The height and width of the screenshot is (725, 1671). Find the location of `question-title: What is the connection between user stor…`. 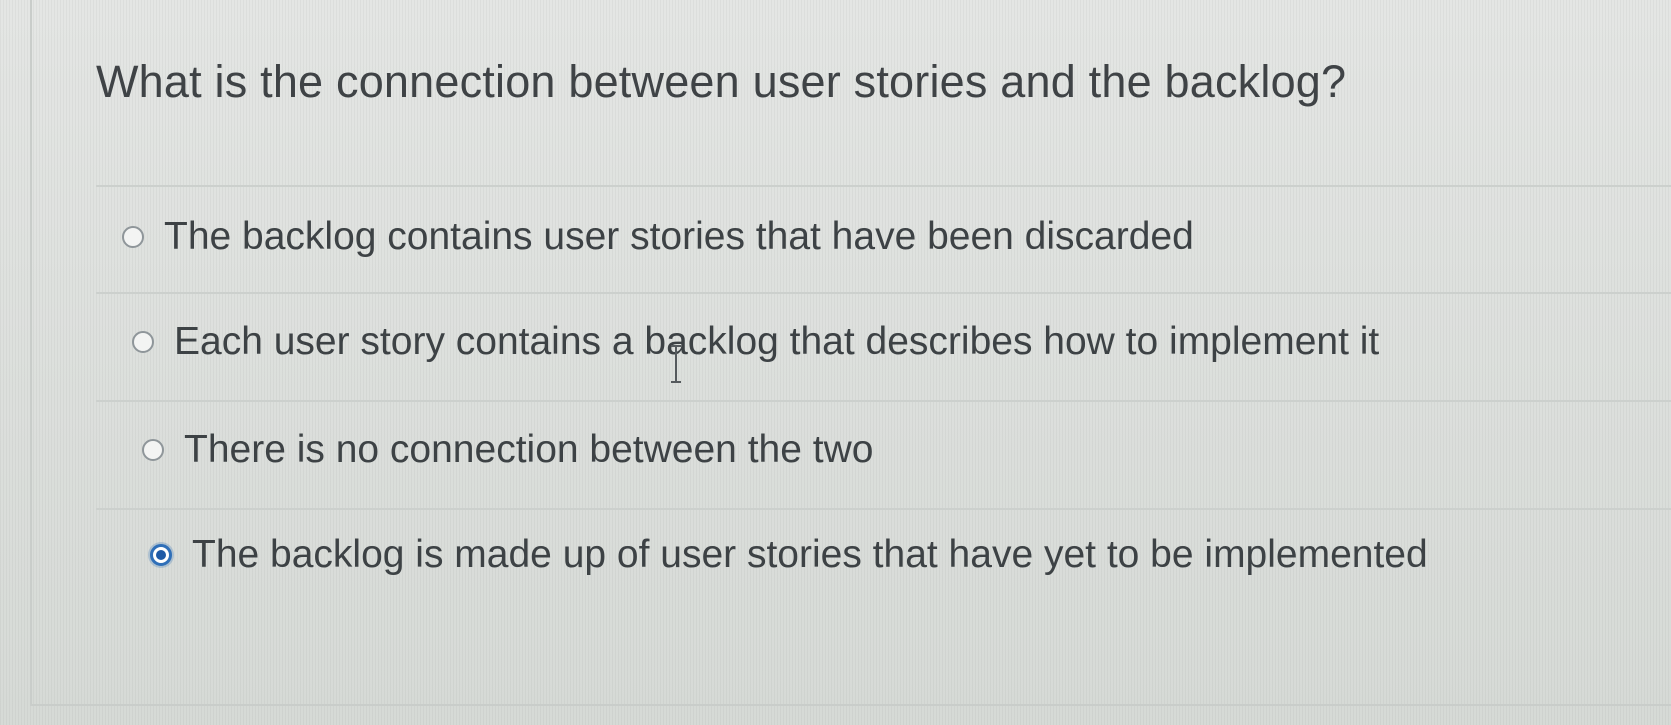

question-title: What is the connection between user stor… is located at coordinates (721, 81).